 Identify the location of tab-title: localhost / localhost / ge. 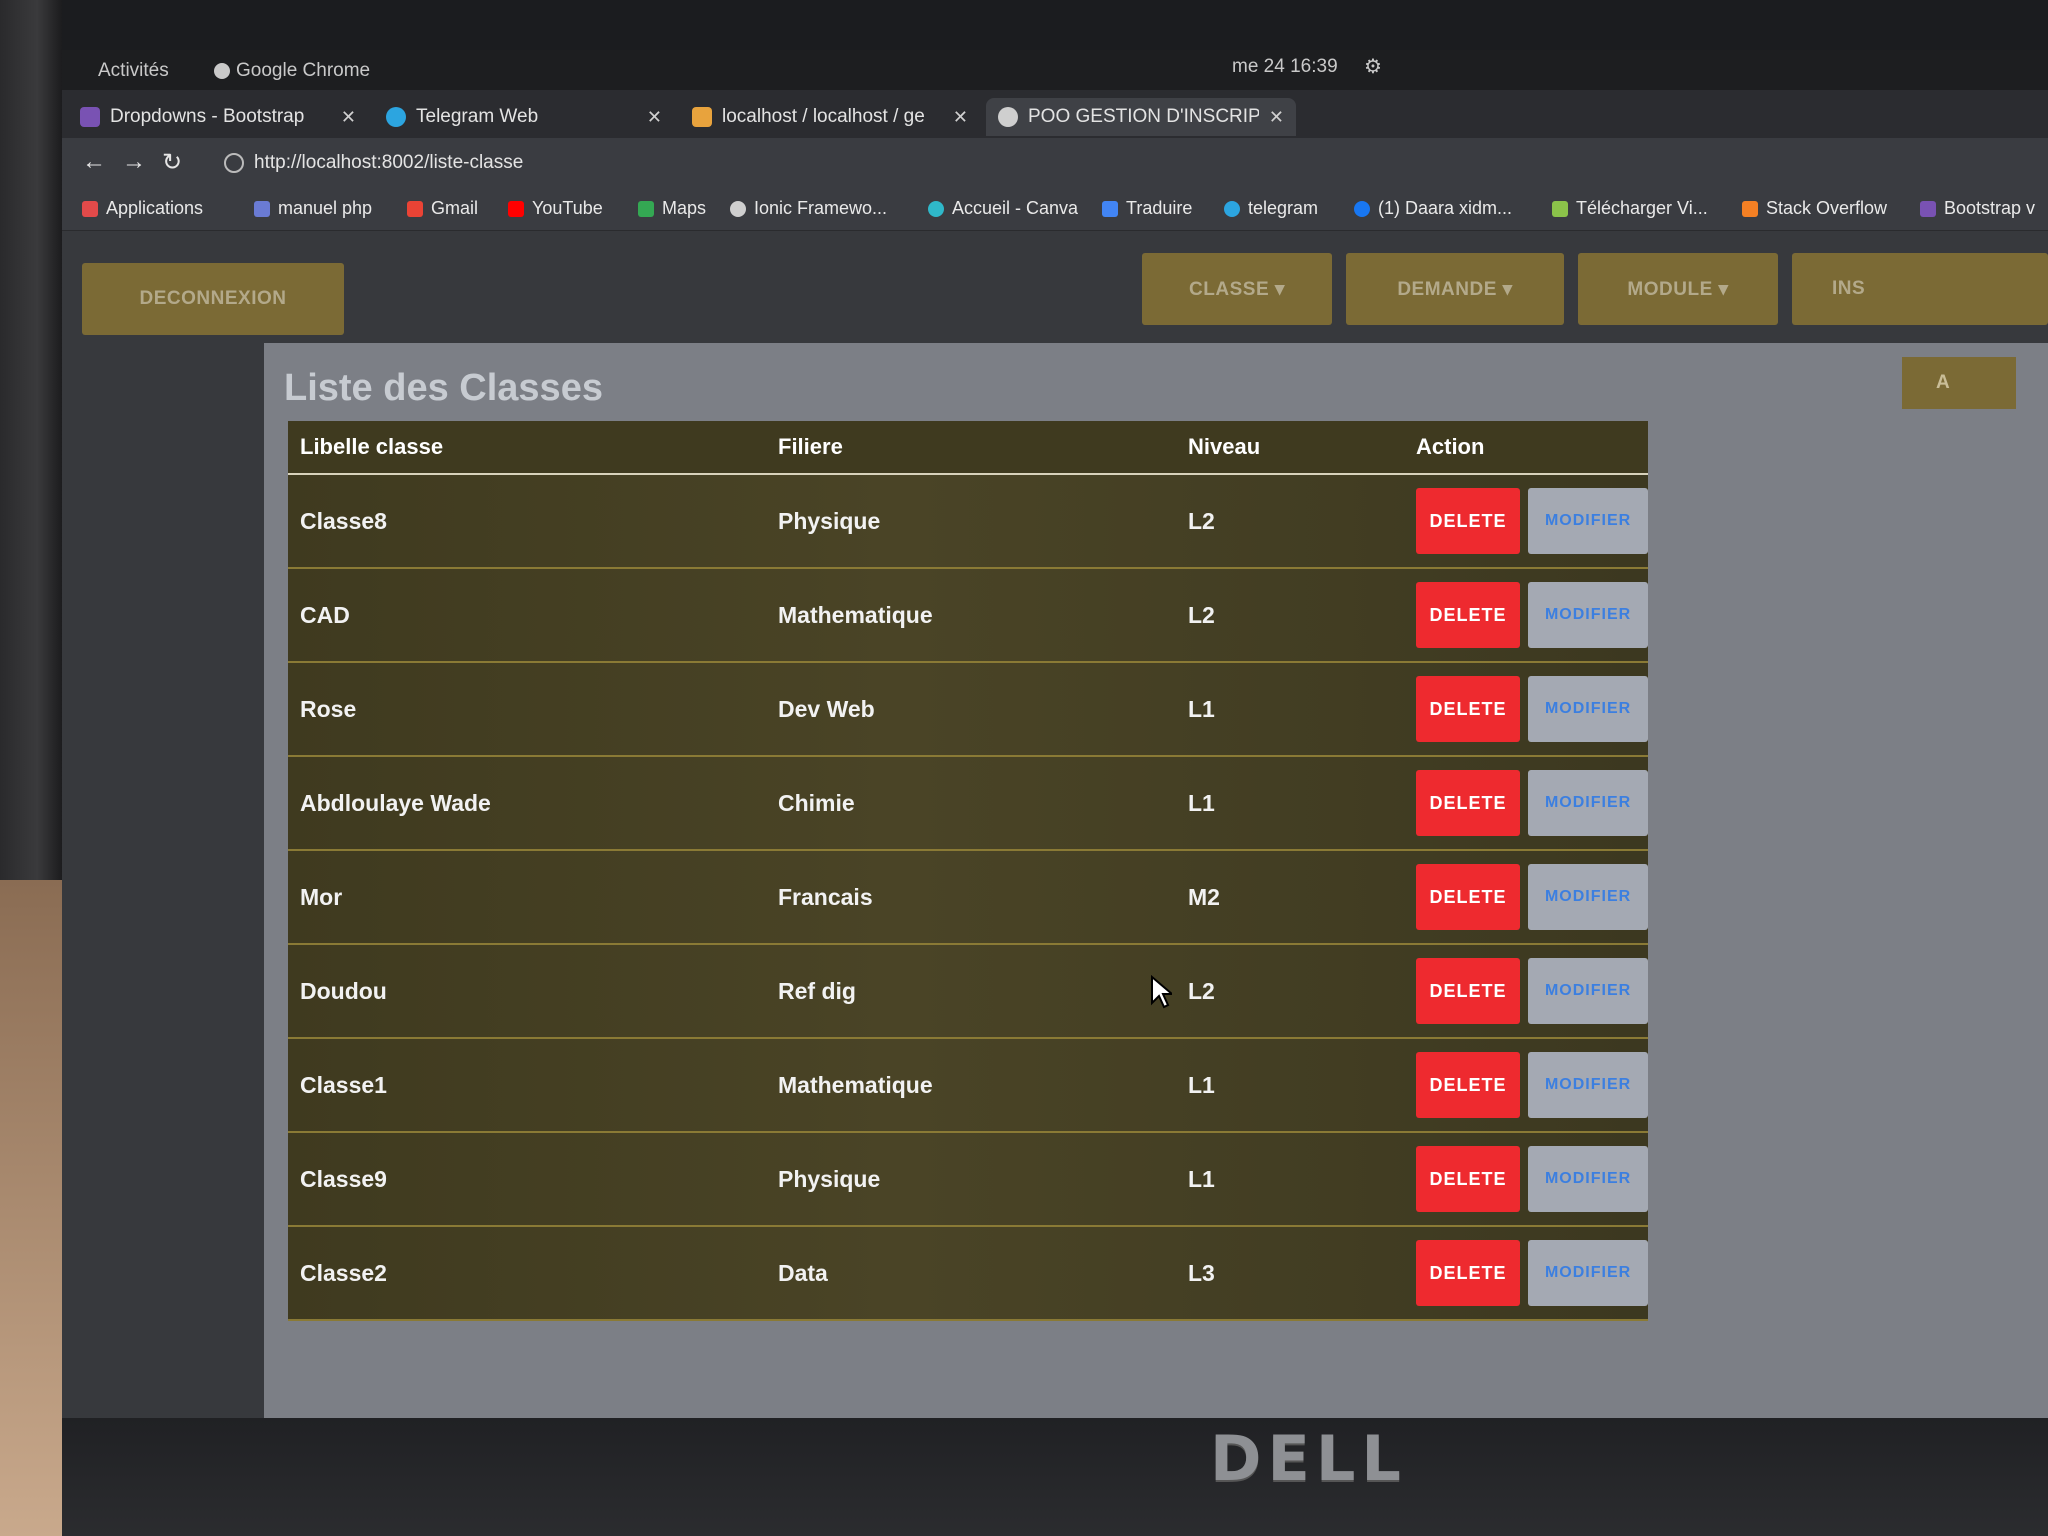
(823, 116).